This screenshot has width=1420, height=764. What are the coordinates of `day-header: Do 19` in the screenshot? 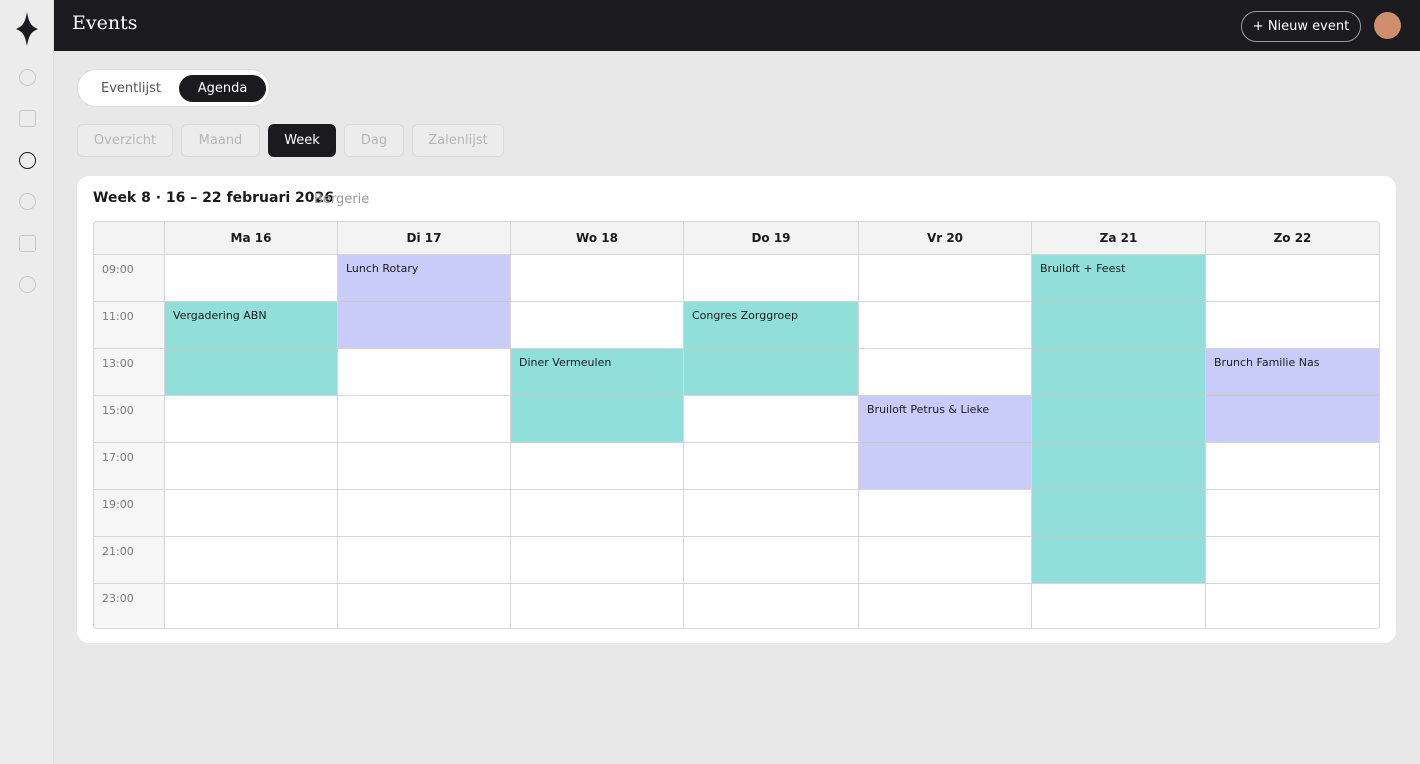 It's located at (771, 238).